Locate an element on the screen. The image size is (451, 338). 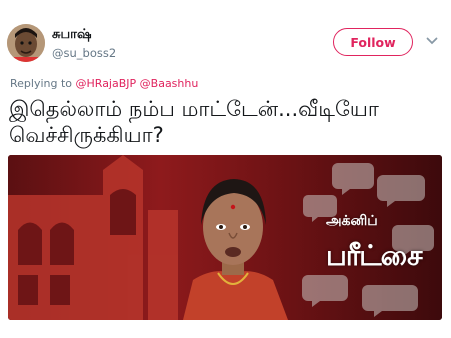
reply-prefix: Replying to is located at coordinates (43, 83).